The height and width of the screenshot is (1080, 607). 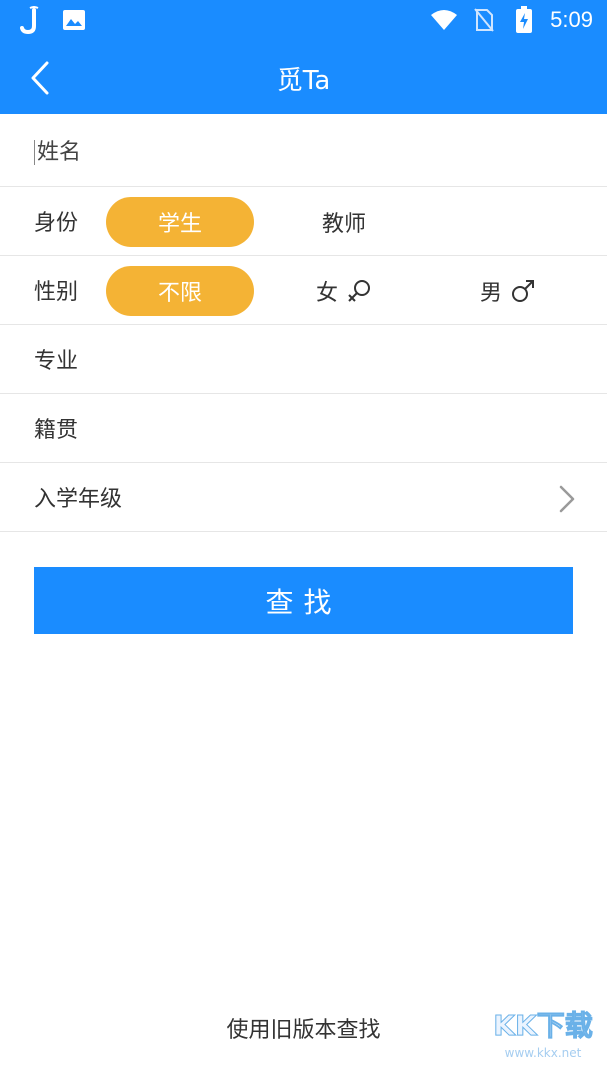 What do you see at coordinates (571, 19) in the screenshot?
I see `status-time: 5:09` at bounding box center [571, 19].